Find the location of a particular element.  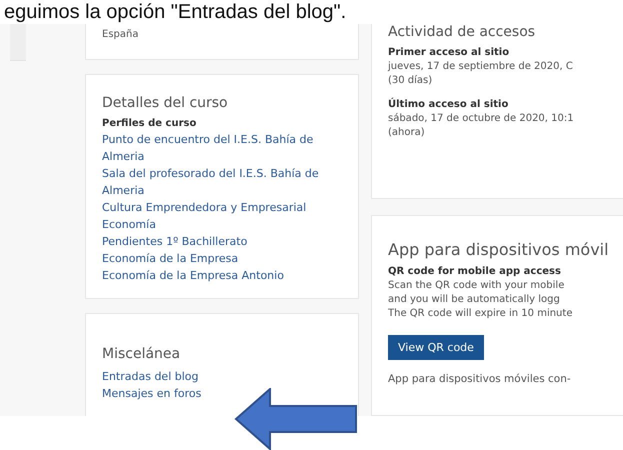

caption-text: eguimos la opción "Entradas del blog". is located at coordinates (175, 12).